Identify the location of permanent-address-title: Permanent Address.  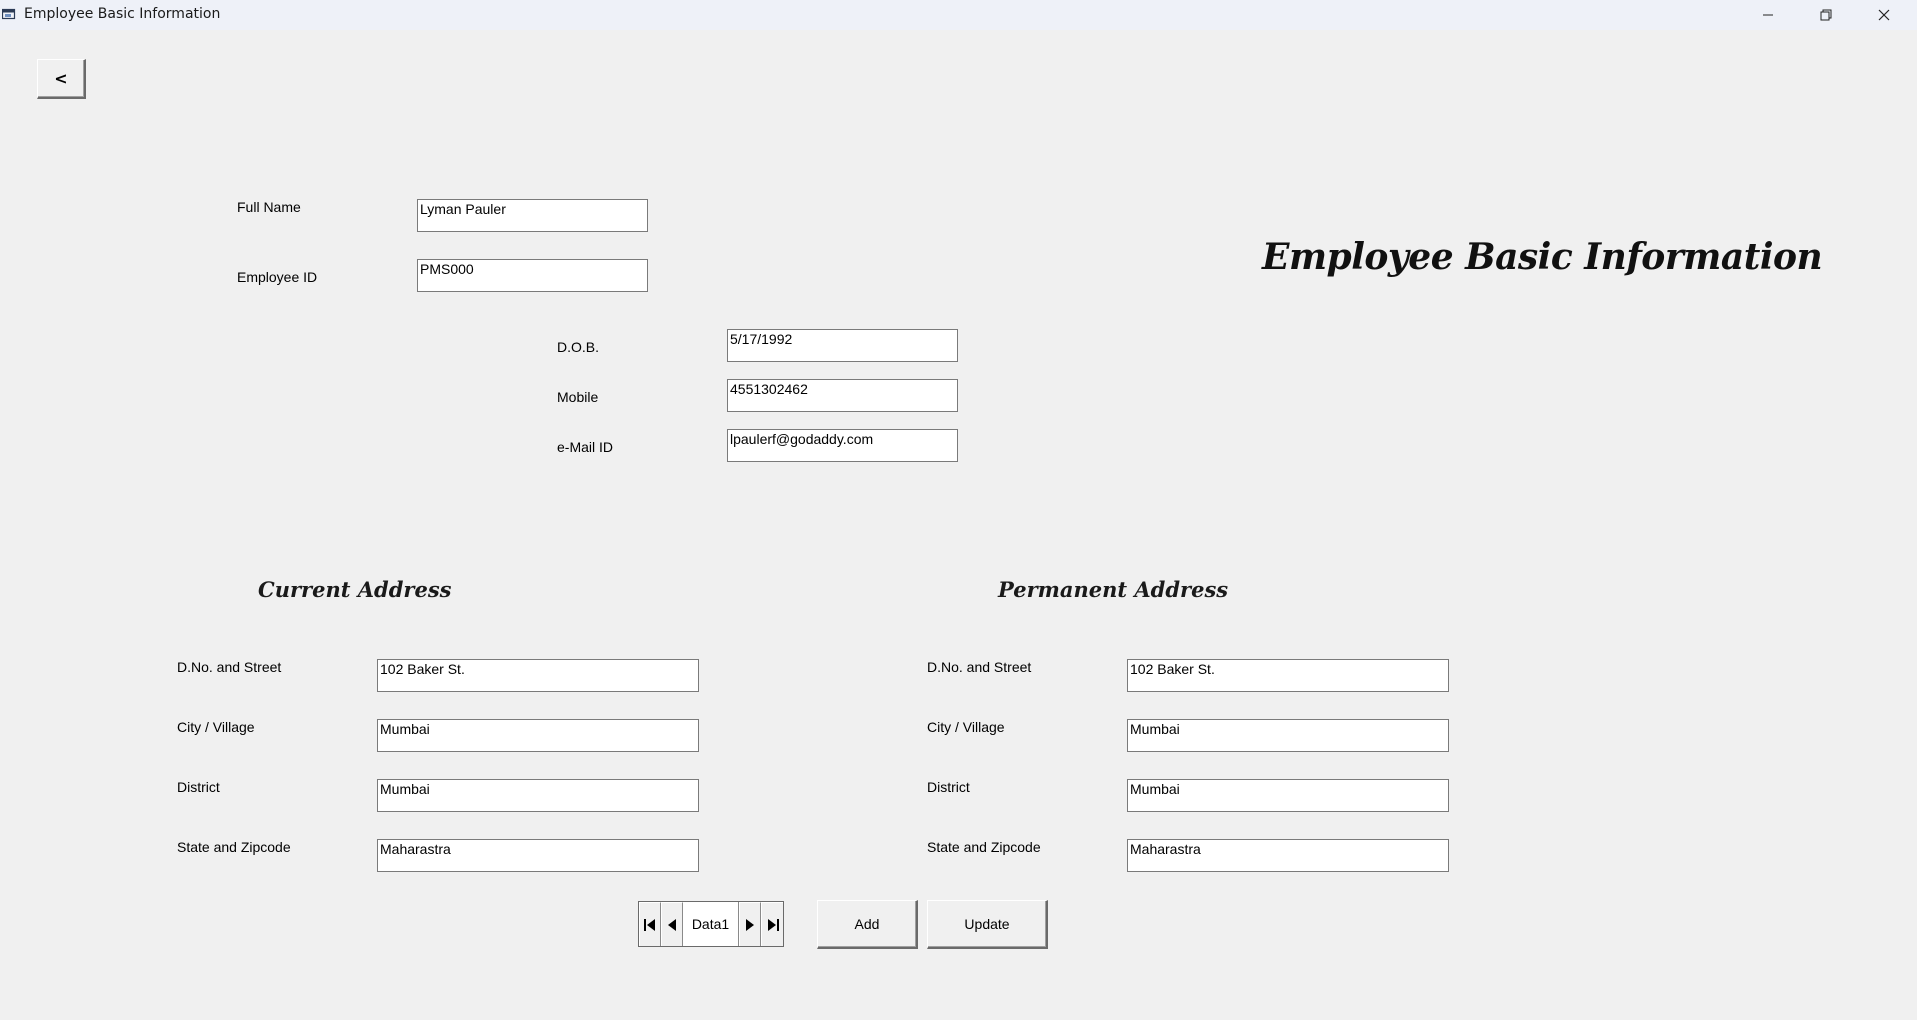
(1113, 589).